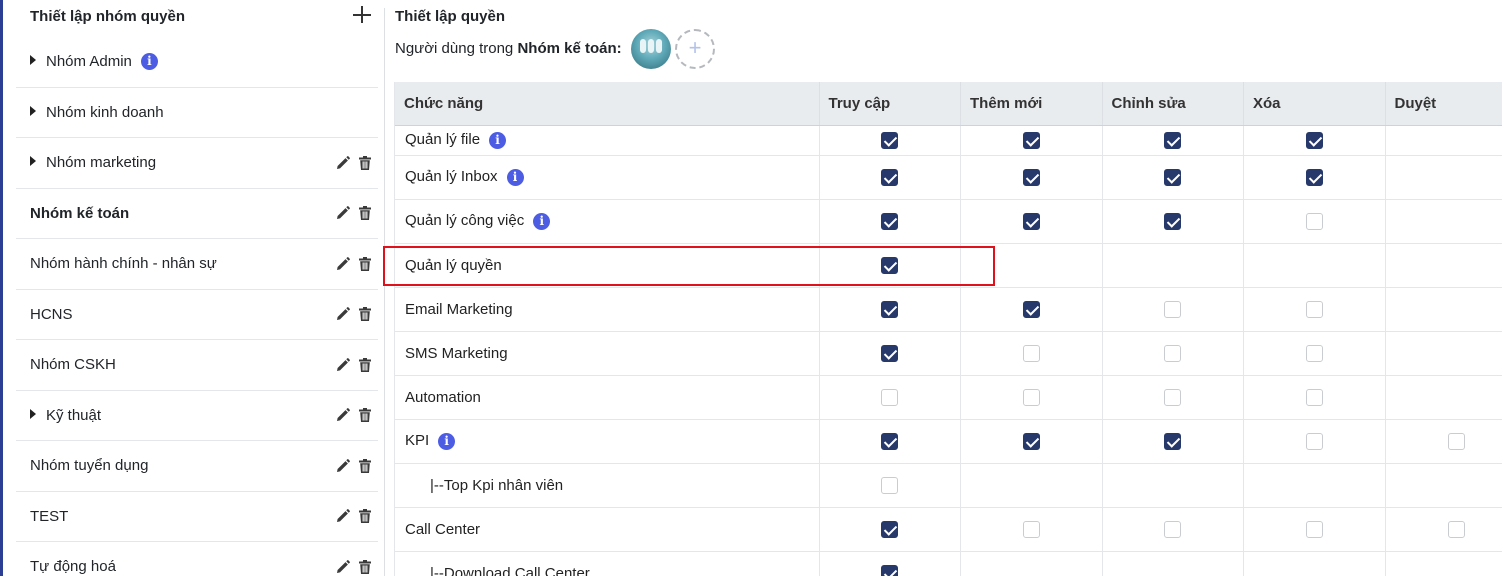  I want to click on avatar, so click(651, 49).